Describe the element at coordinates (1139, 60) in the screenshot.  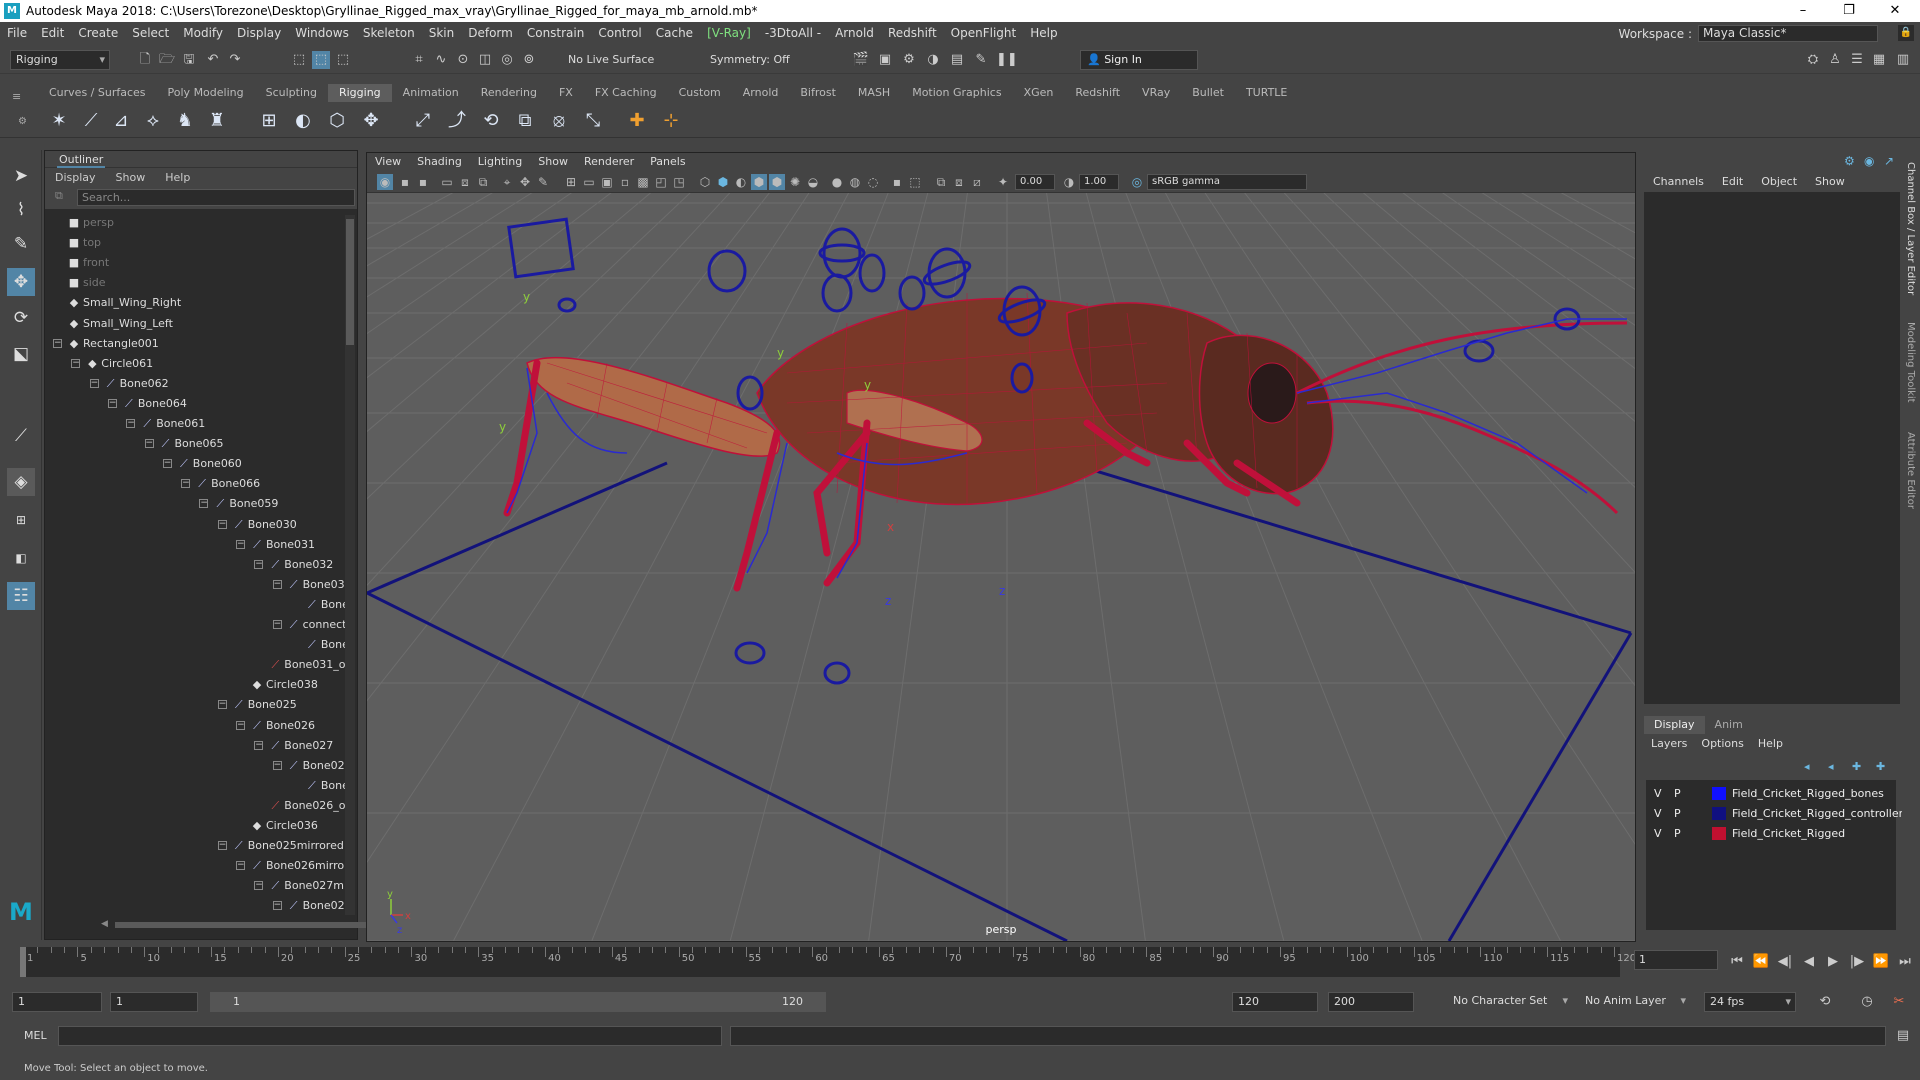
I see `sign-in-button: 👤 Sign In` at that location.